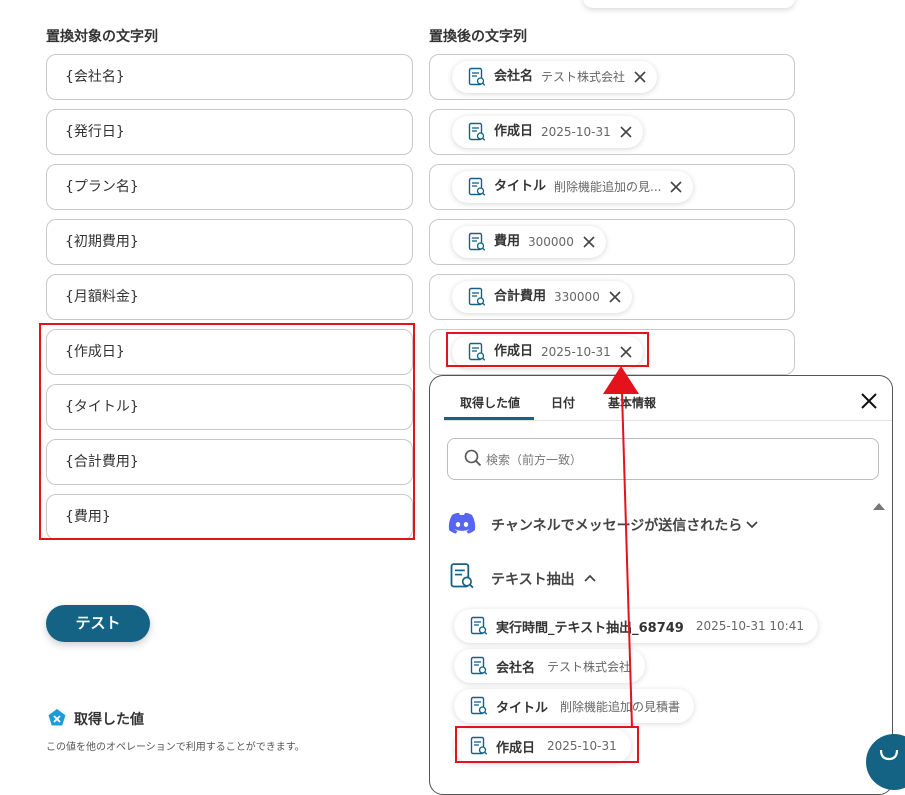 This screenshot has width=905, height=795. What do you see at coordinates (563, 402) in the screenshot?
I see `tab-date: 日付` at bounding box center [563, 402].